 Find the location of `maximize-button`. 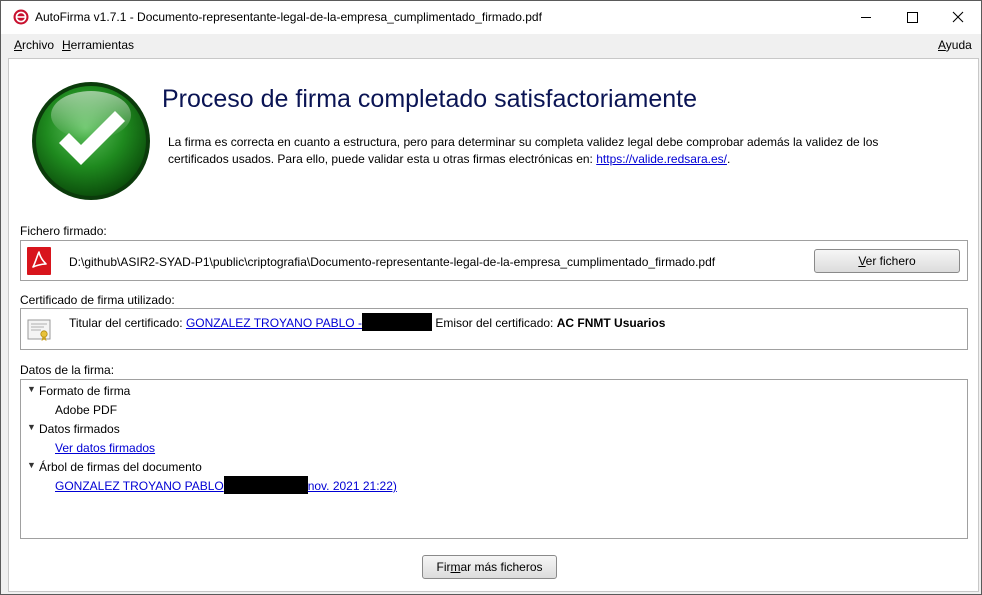

maximize-button is located at coordinates (912, 17).